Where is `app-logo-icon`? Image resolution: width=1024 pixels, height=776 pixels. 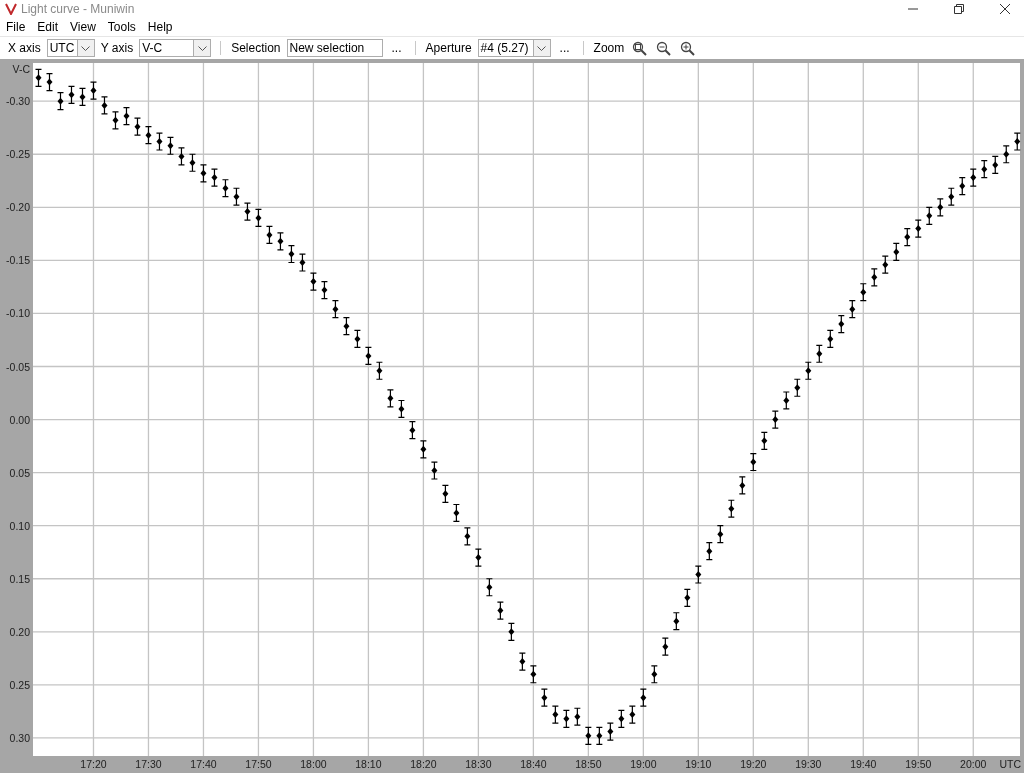 app-logo-icon is located at coordinates (11, 9).